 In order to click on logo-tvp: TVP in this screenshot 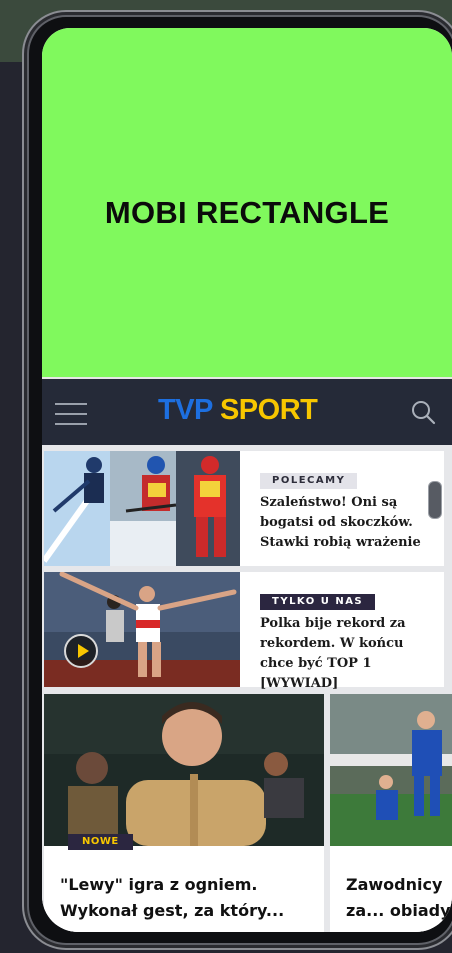, I will do `click(185, 410)`.